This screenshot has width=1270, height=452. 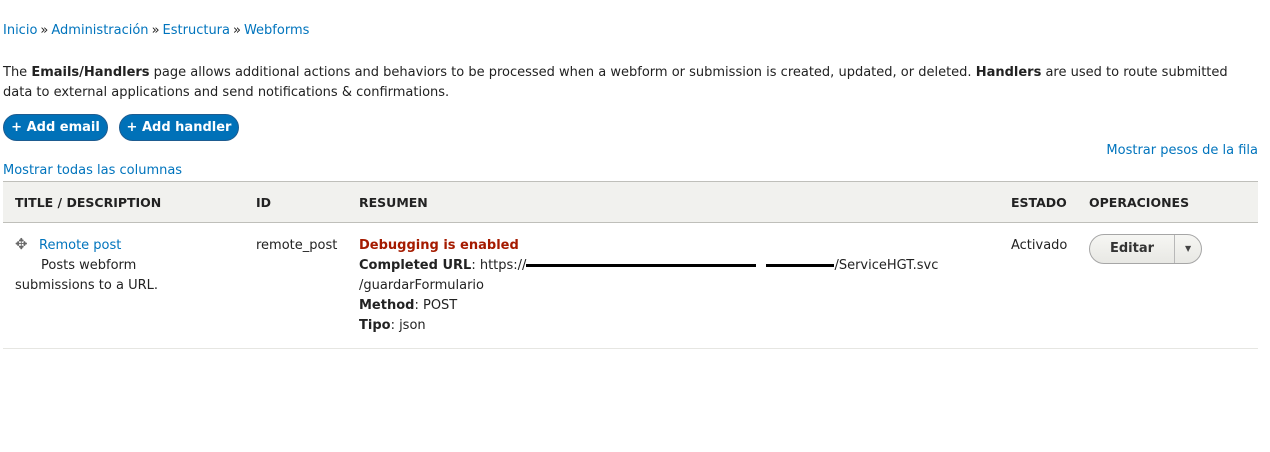 I want to click on method-label: Method, so click(x=387, y=305).